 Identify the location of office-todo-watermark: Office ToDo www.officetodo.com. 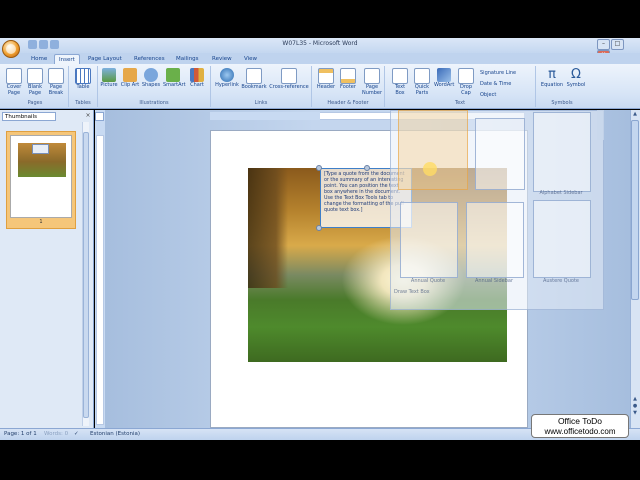
(580, 426).